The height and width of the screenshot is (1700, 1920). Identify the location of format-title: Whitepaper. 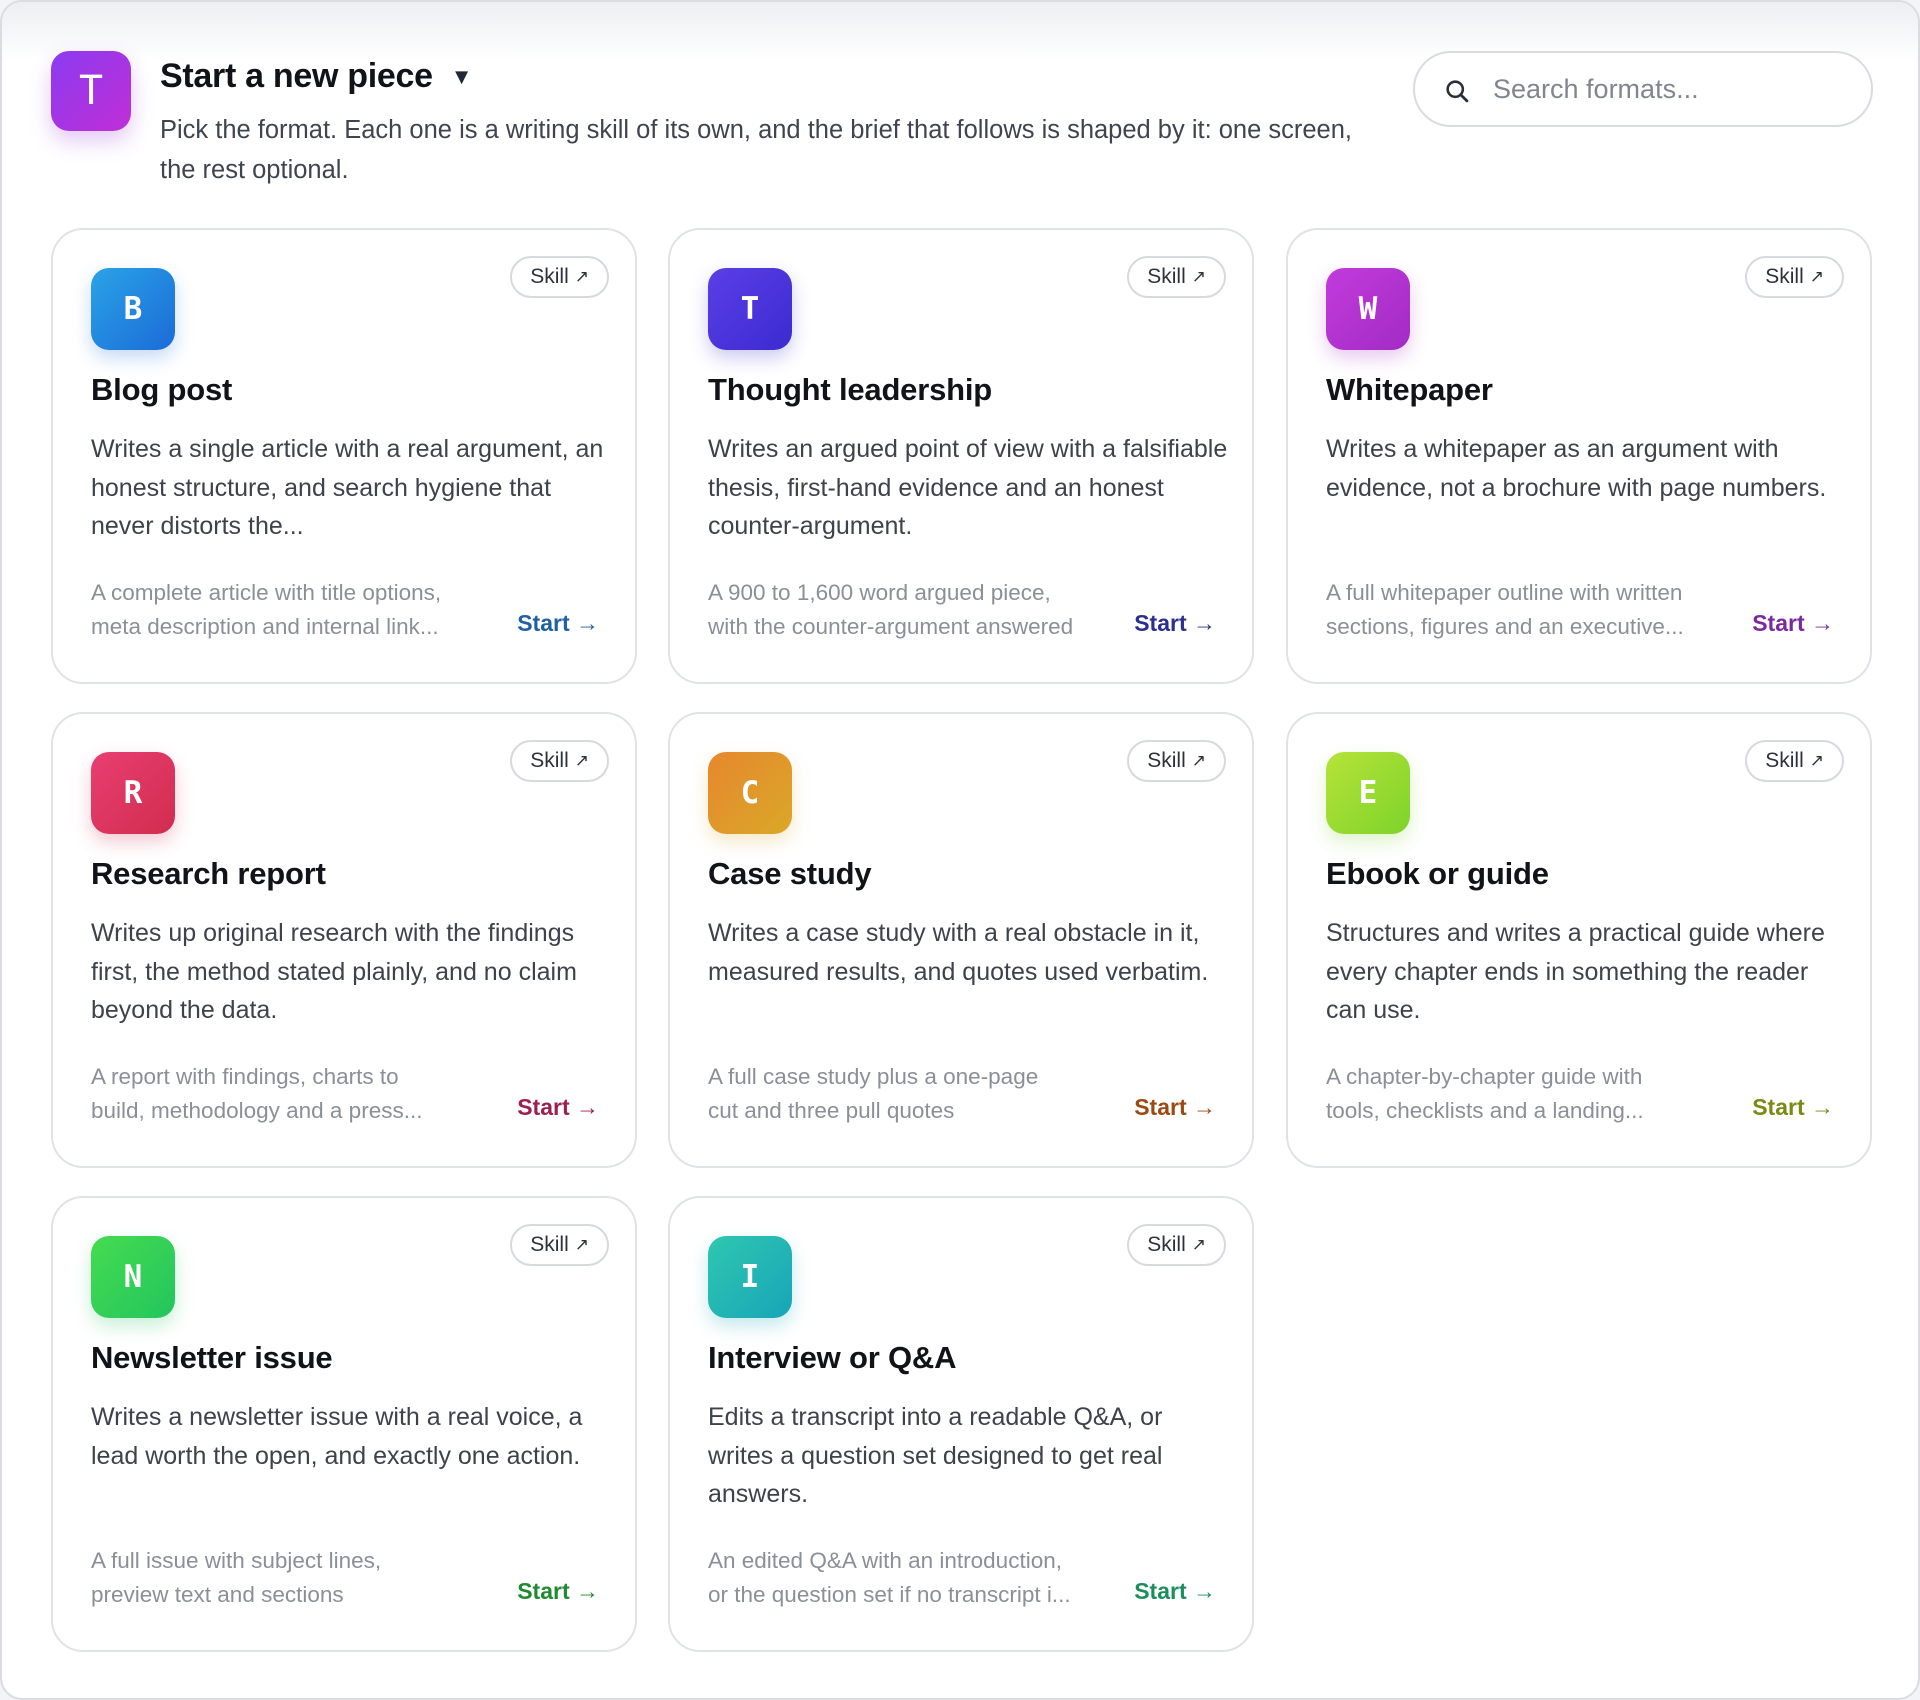
(1409, 389).